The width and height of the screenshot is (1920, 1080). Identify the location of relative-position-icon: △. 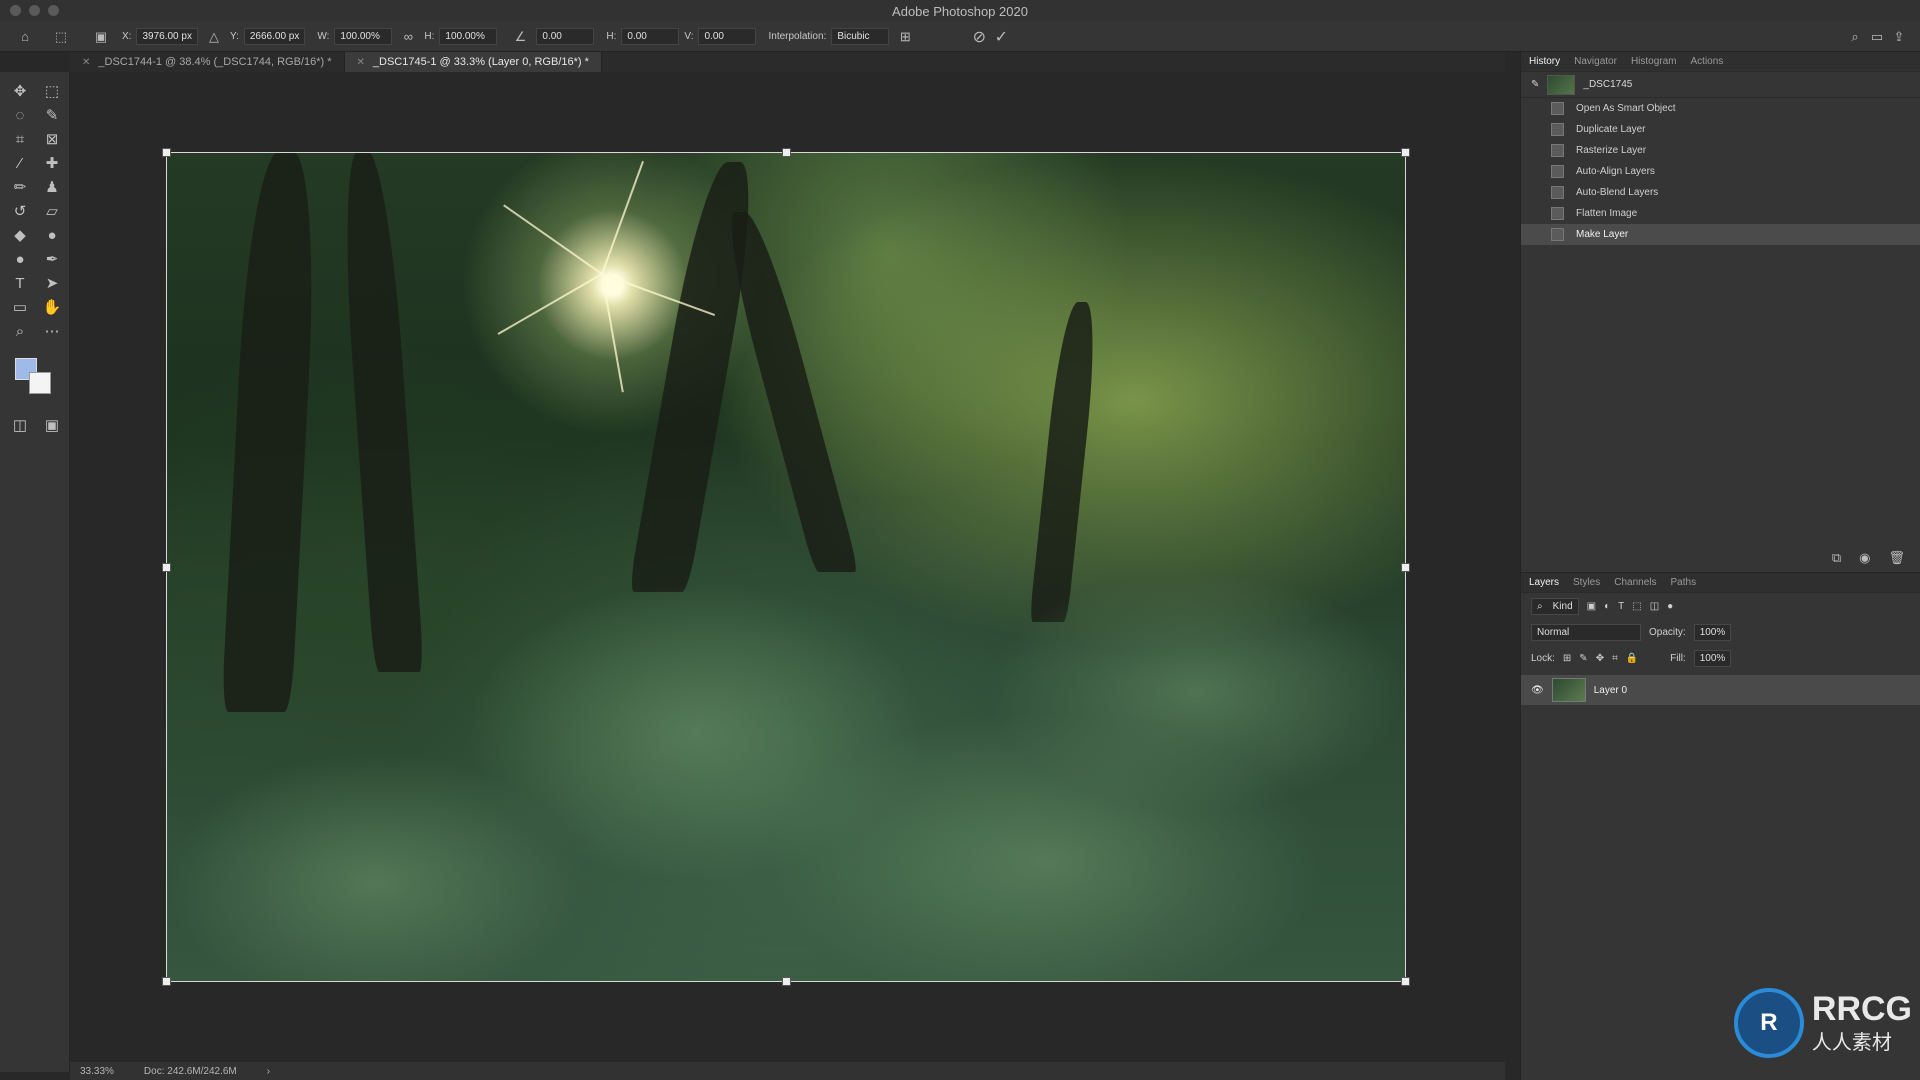
(214, 37).